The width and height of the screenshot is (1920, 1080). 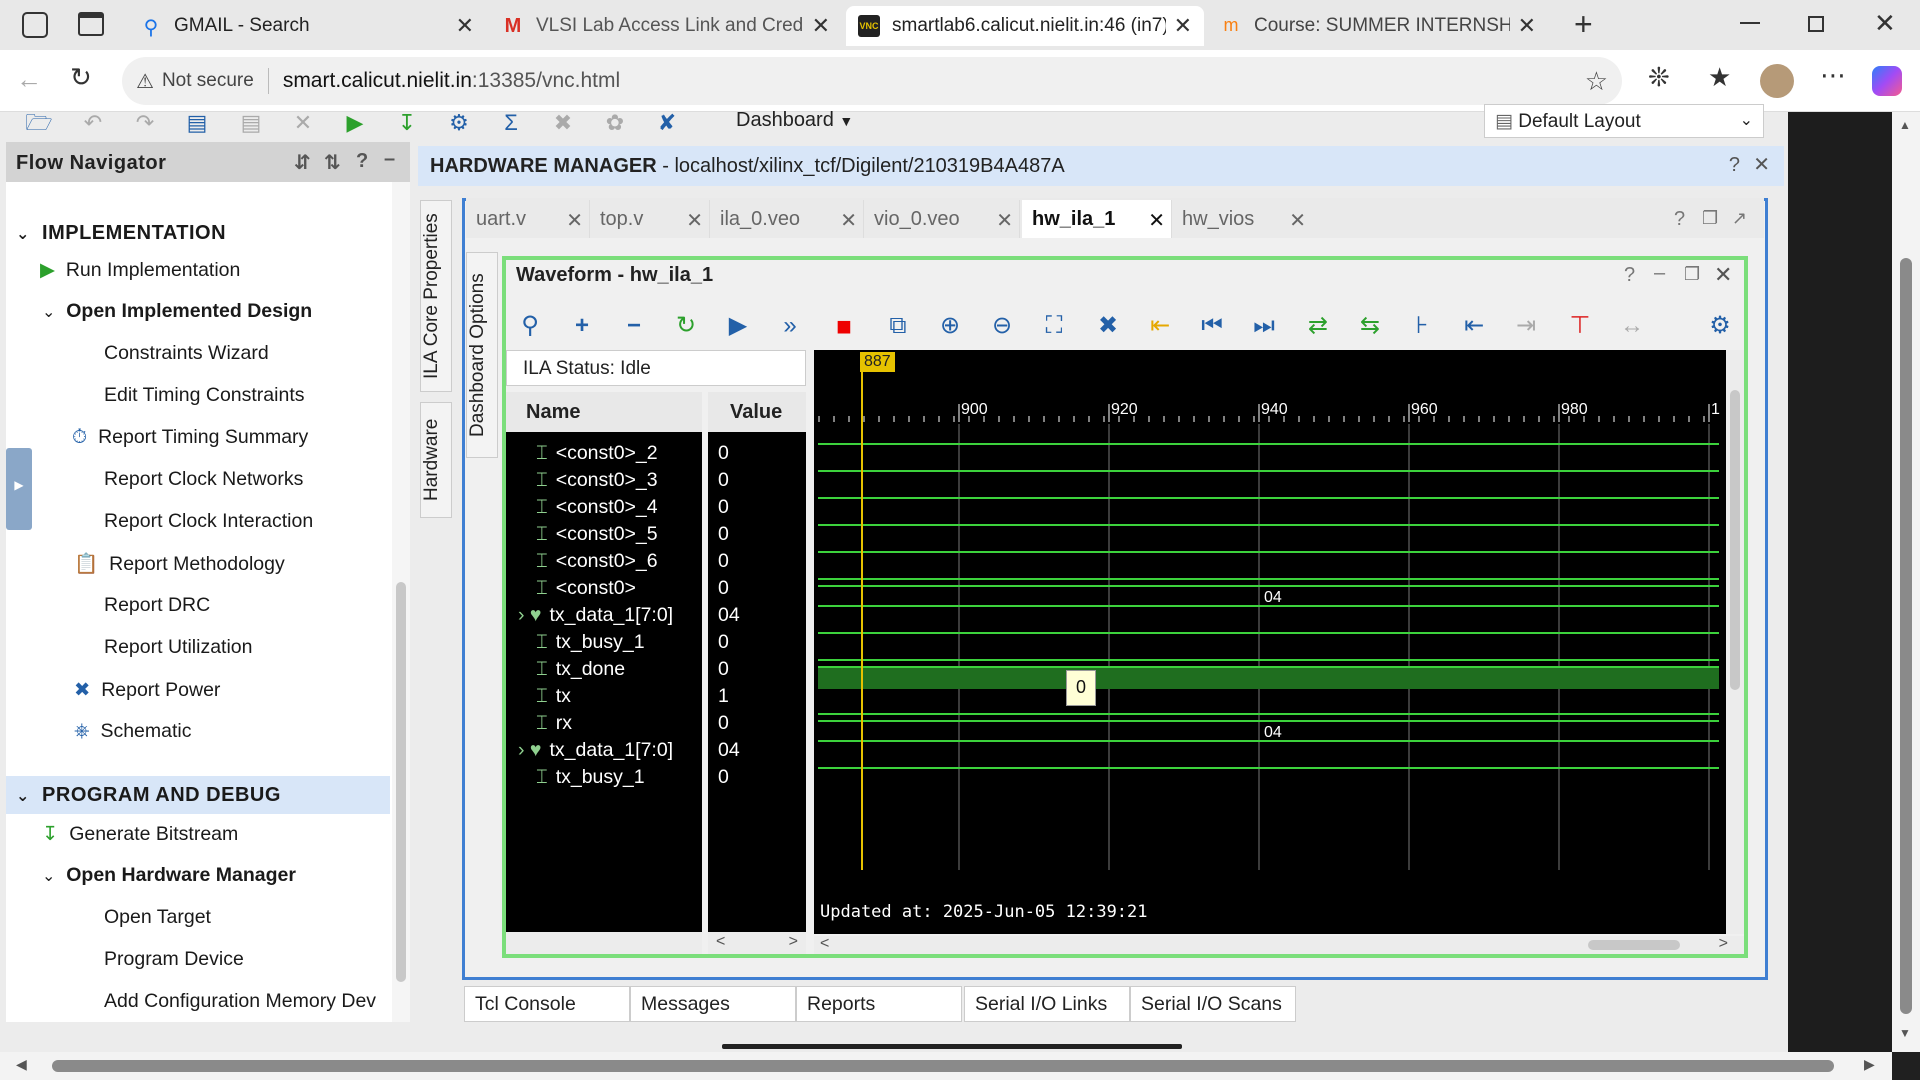 I want to click on run-icon: ▶, so click(x=355, y=123).